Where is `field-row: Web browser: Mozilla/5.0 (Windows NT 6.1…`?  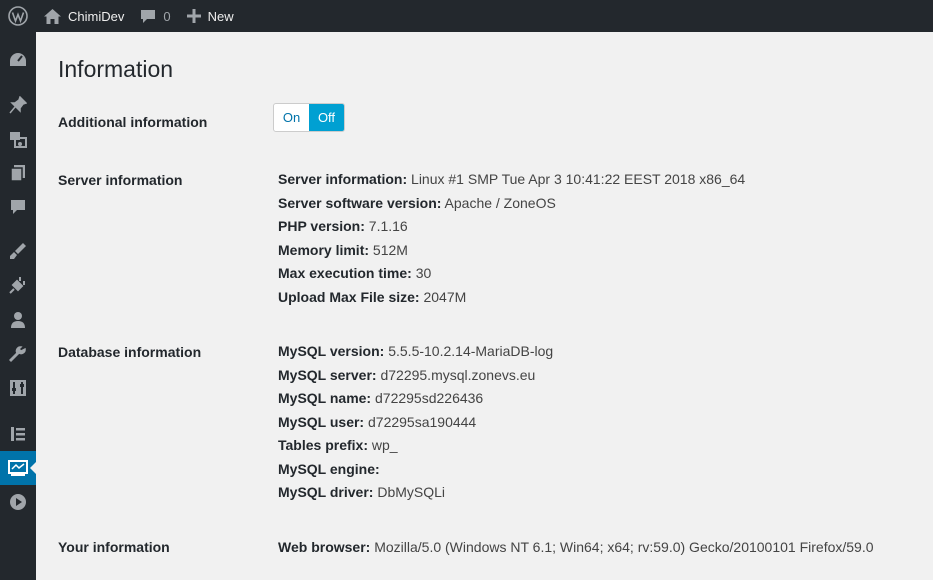
field-row: Web browser: Mozilla/5.0 (Windows NT 6.1… is located at coordinates (576, 548).